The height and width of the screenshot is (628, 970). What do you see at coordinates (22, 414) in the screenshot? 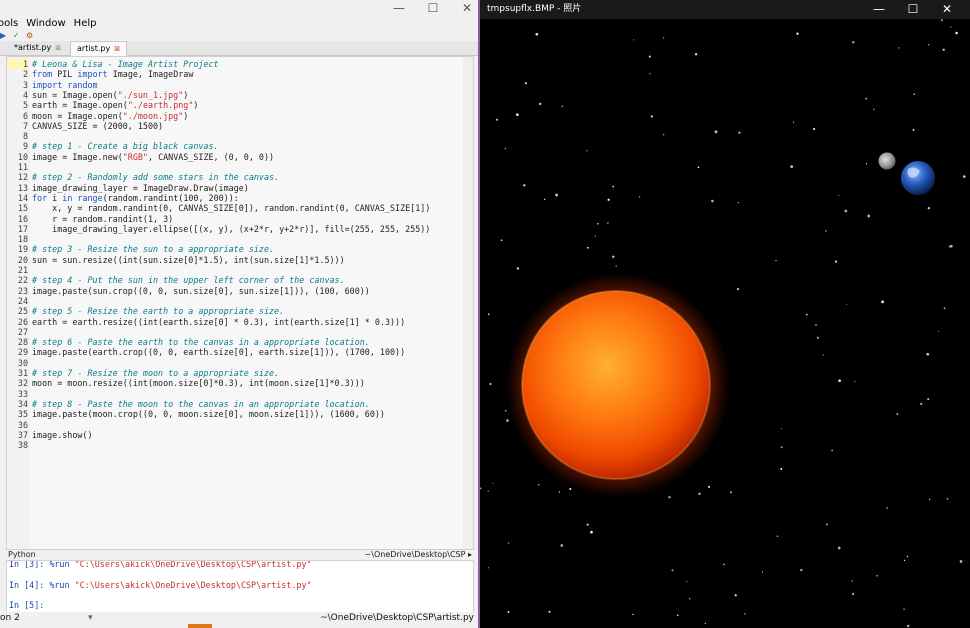
I see `line-number: 35` at bounding box center [22, 414].